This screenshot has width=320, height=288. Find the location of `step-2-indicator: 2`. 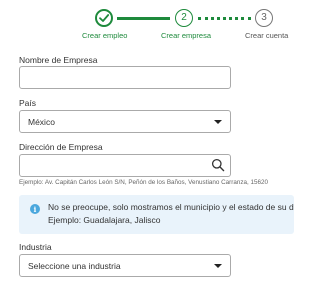

step-2-indicator: 2 is located at coordinates (184, 18).